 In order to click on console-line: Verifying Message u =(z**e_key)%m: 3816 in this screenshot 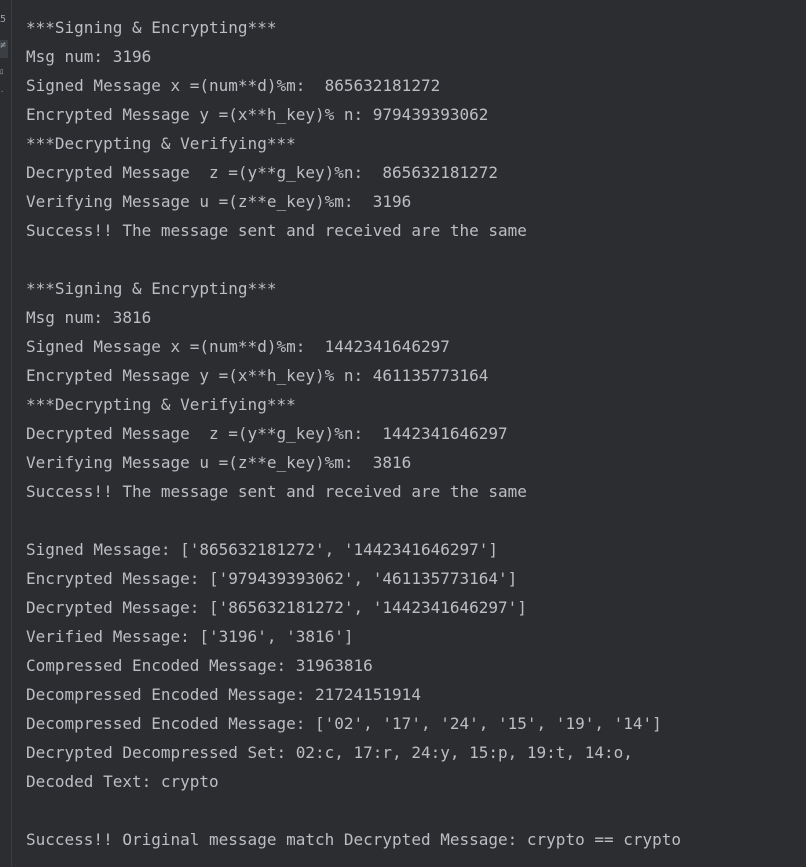, I will do `click(219, 462)`.